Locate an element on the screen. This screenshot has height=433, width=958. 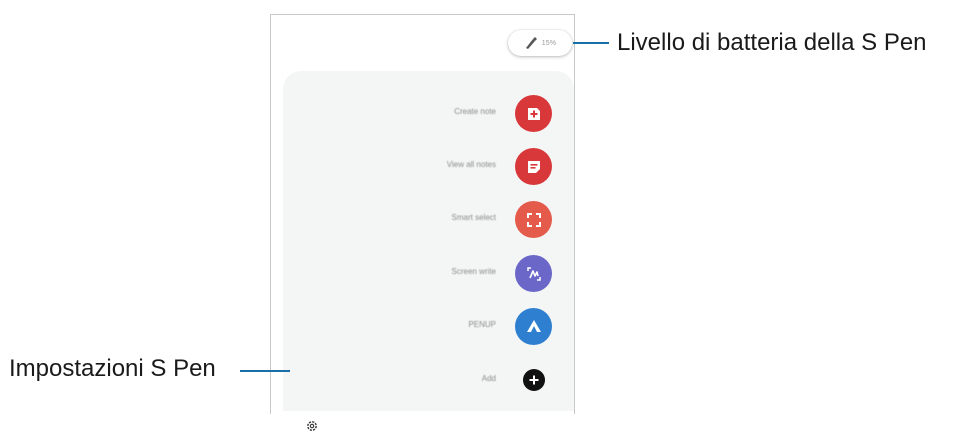
add-shortcut-button is located at coordinates (534, 380).